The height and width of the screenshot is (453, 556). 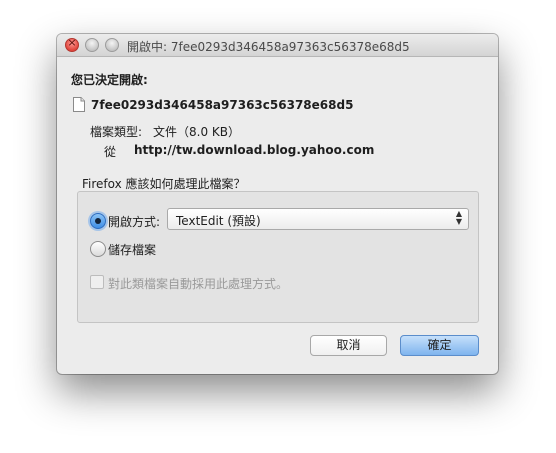 I want to click on close-window-button, so click(x=72, y=44).